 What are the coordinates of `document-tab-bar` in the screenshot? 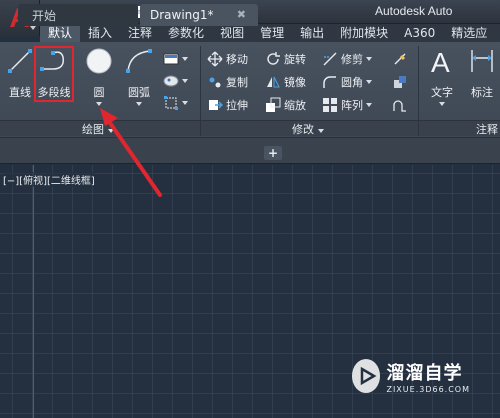 It's located at (250, 151).